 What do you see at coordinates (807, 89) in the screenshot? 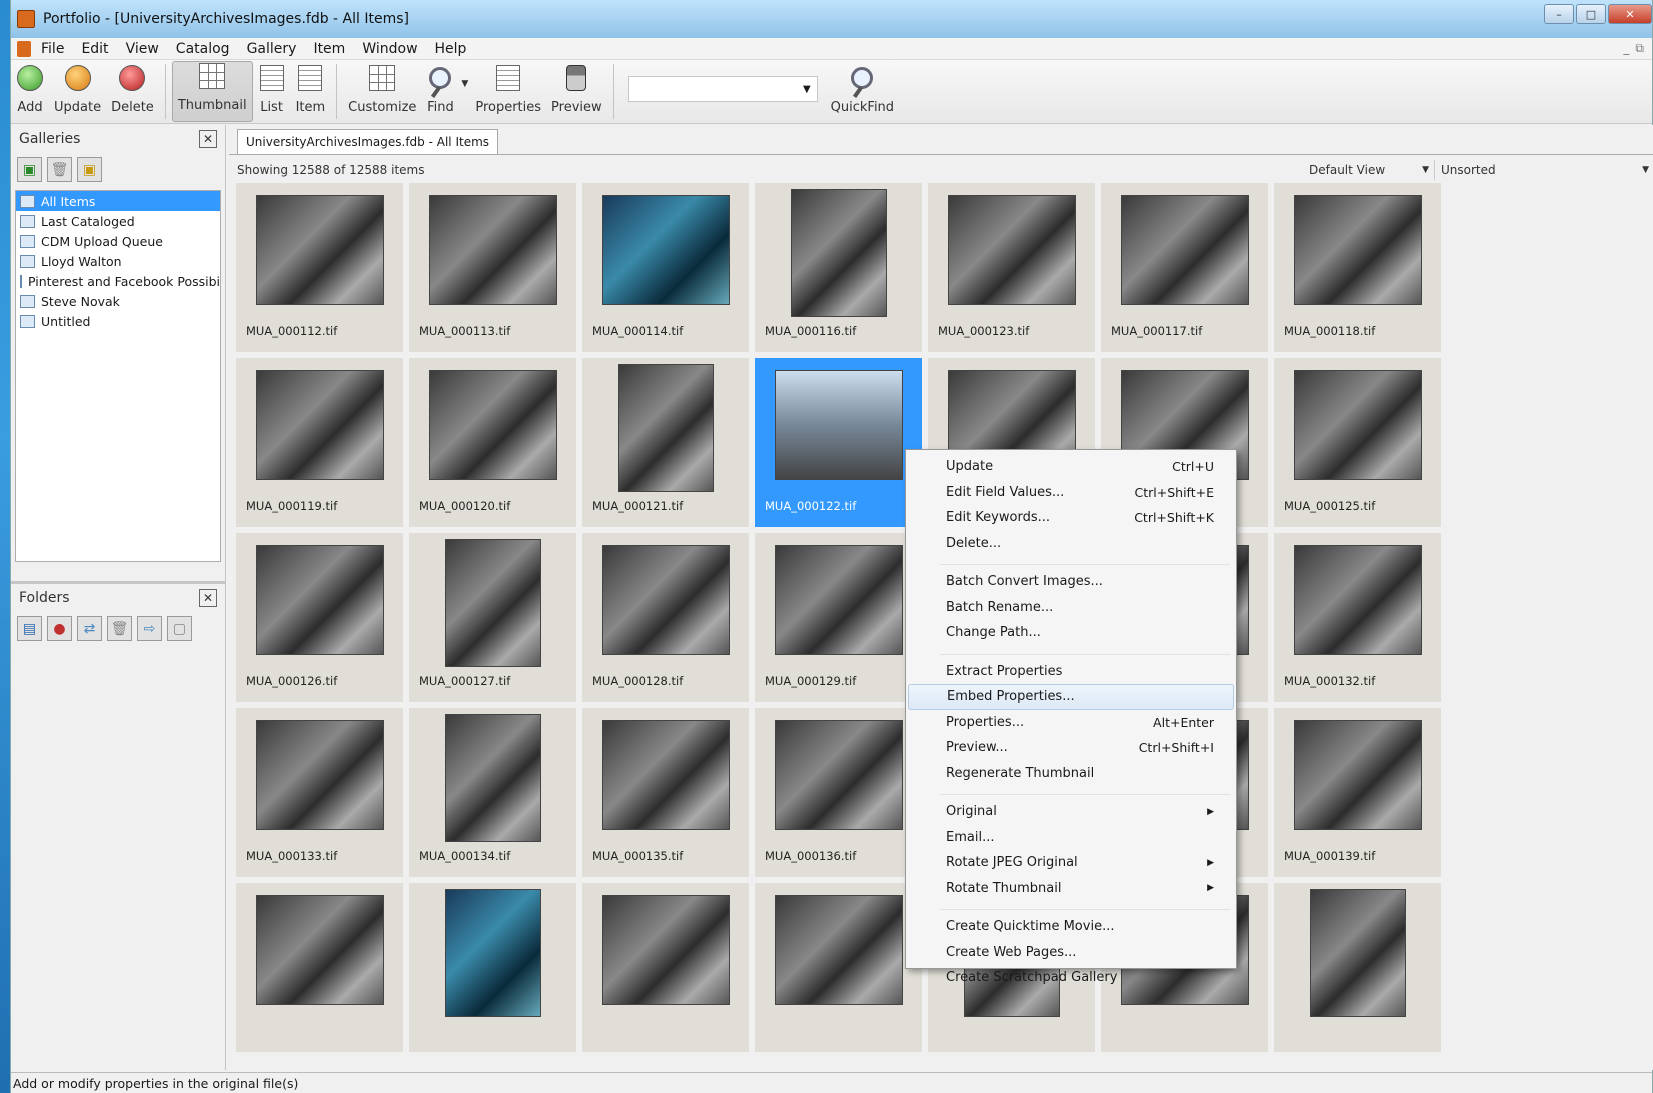
I see `chevron-down-icon: ▼` at bounding box center [807, 89].